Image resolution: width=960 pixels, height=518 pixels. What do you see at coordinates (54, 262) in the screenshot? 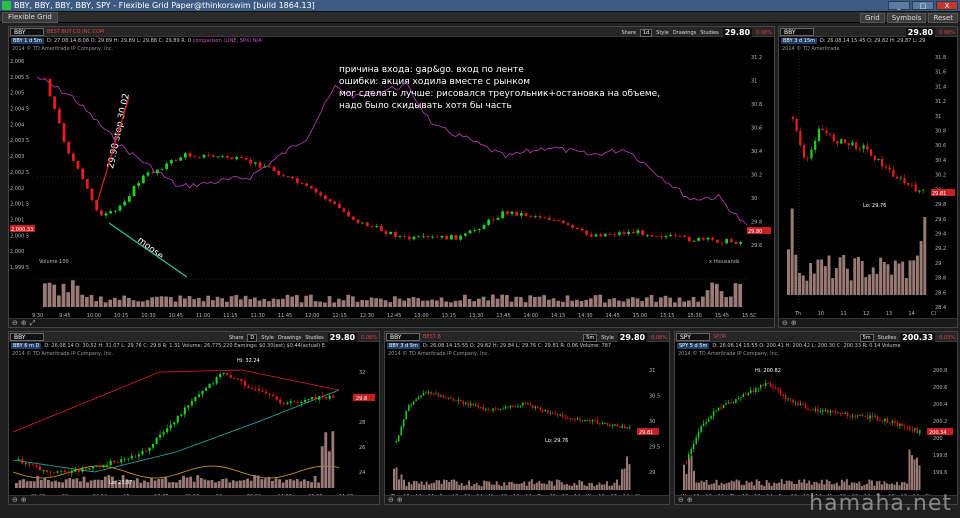
I see `volume-label: Volume 100` at bounding box center [54, 262].